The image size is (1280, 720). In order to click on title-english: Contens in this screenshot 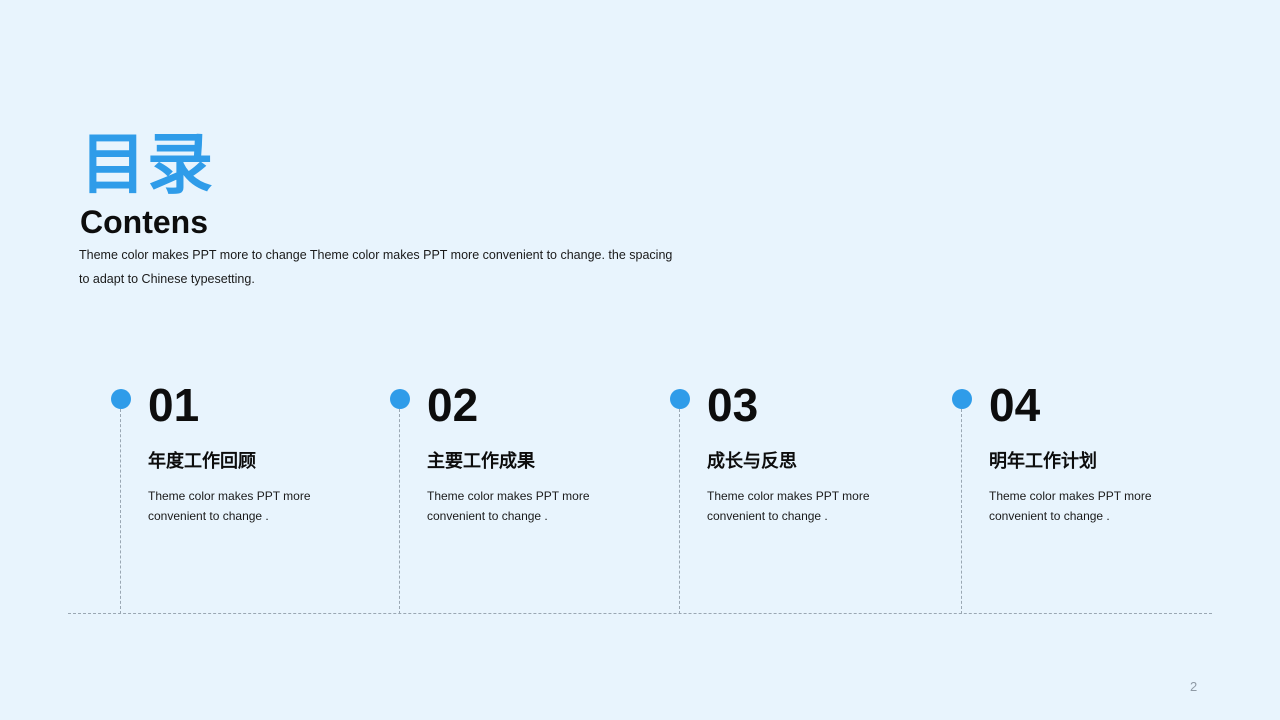, I will do `click(144, 222)`.